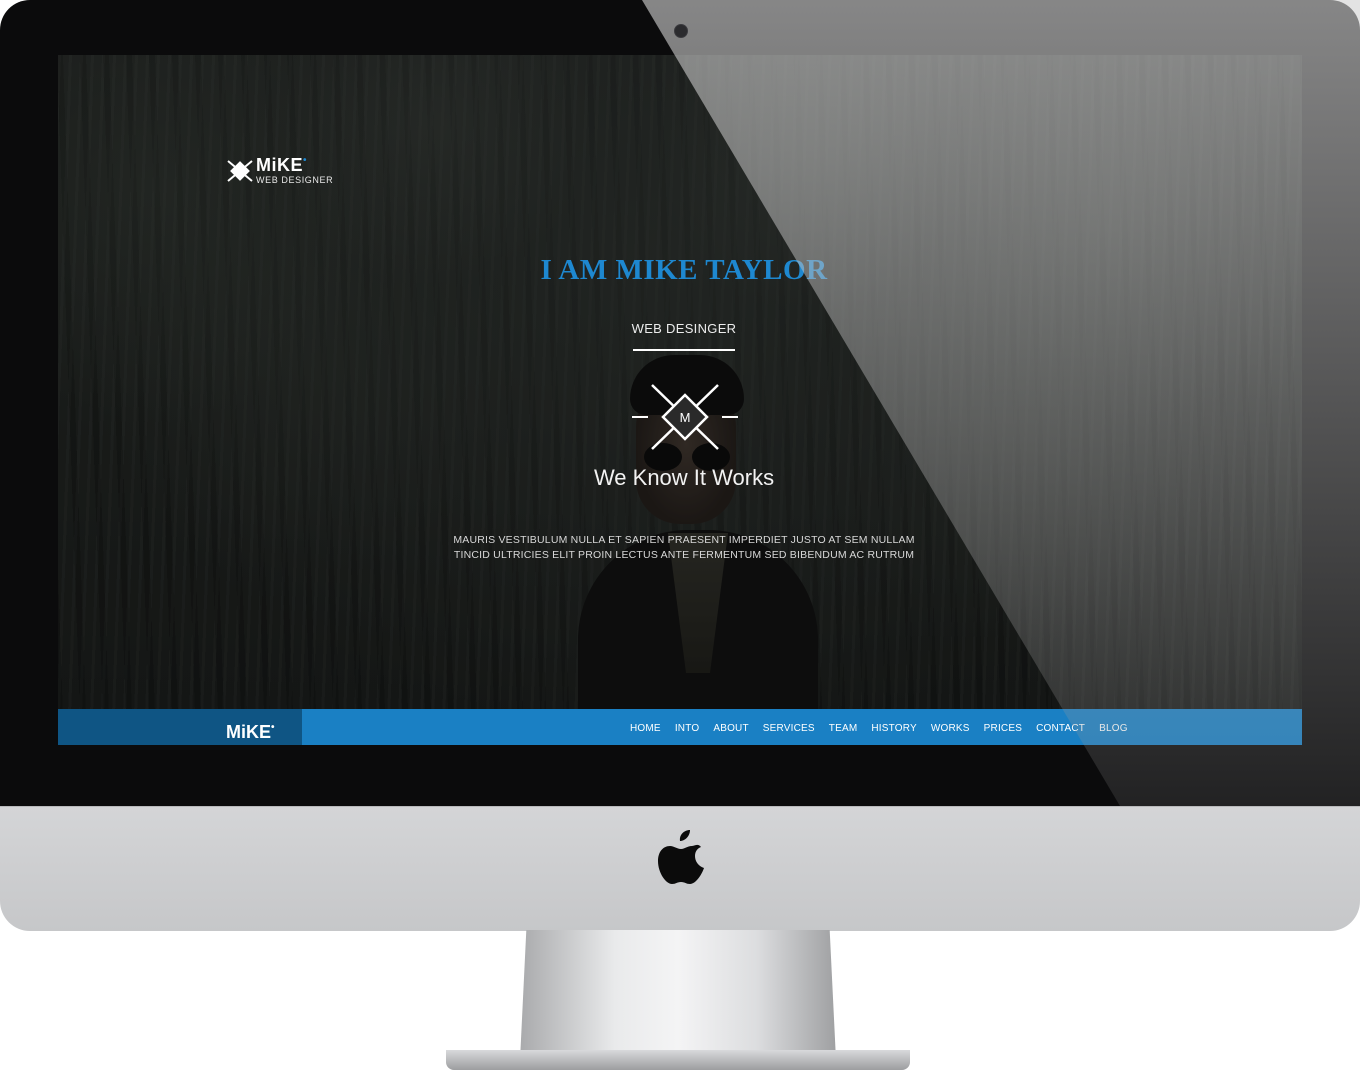 Image resolution: width=1360 pixels, height=1074 pixels. Describe the element at coordinates (843, 728) in the screenshot. I see `nav-item-team: TEAM` at that location.